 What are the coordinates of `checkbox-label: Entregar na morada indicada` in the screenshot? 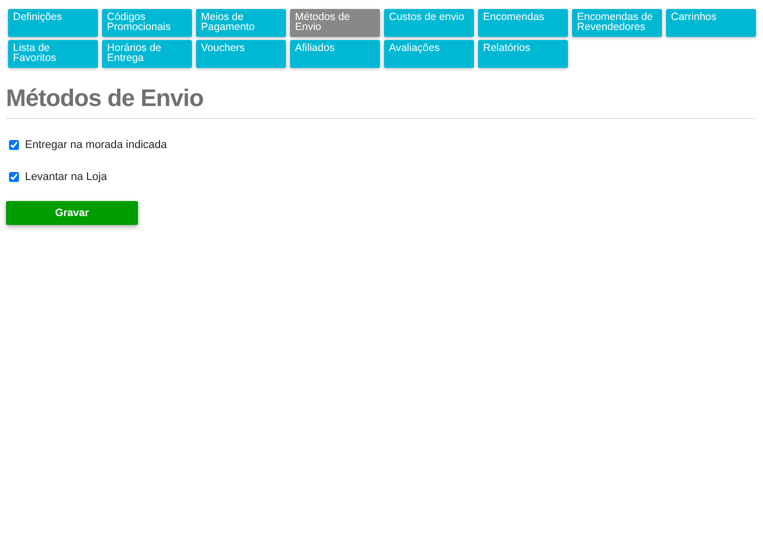 It's located at (96, 144).